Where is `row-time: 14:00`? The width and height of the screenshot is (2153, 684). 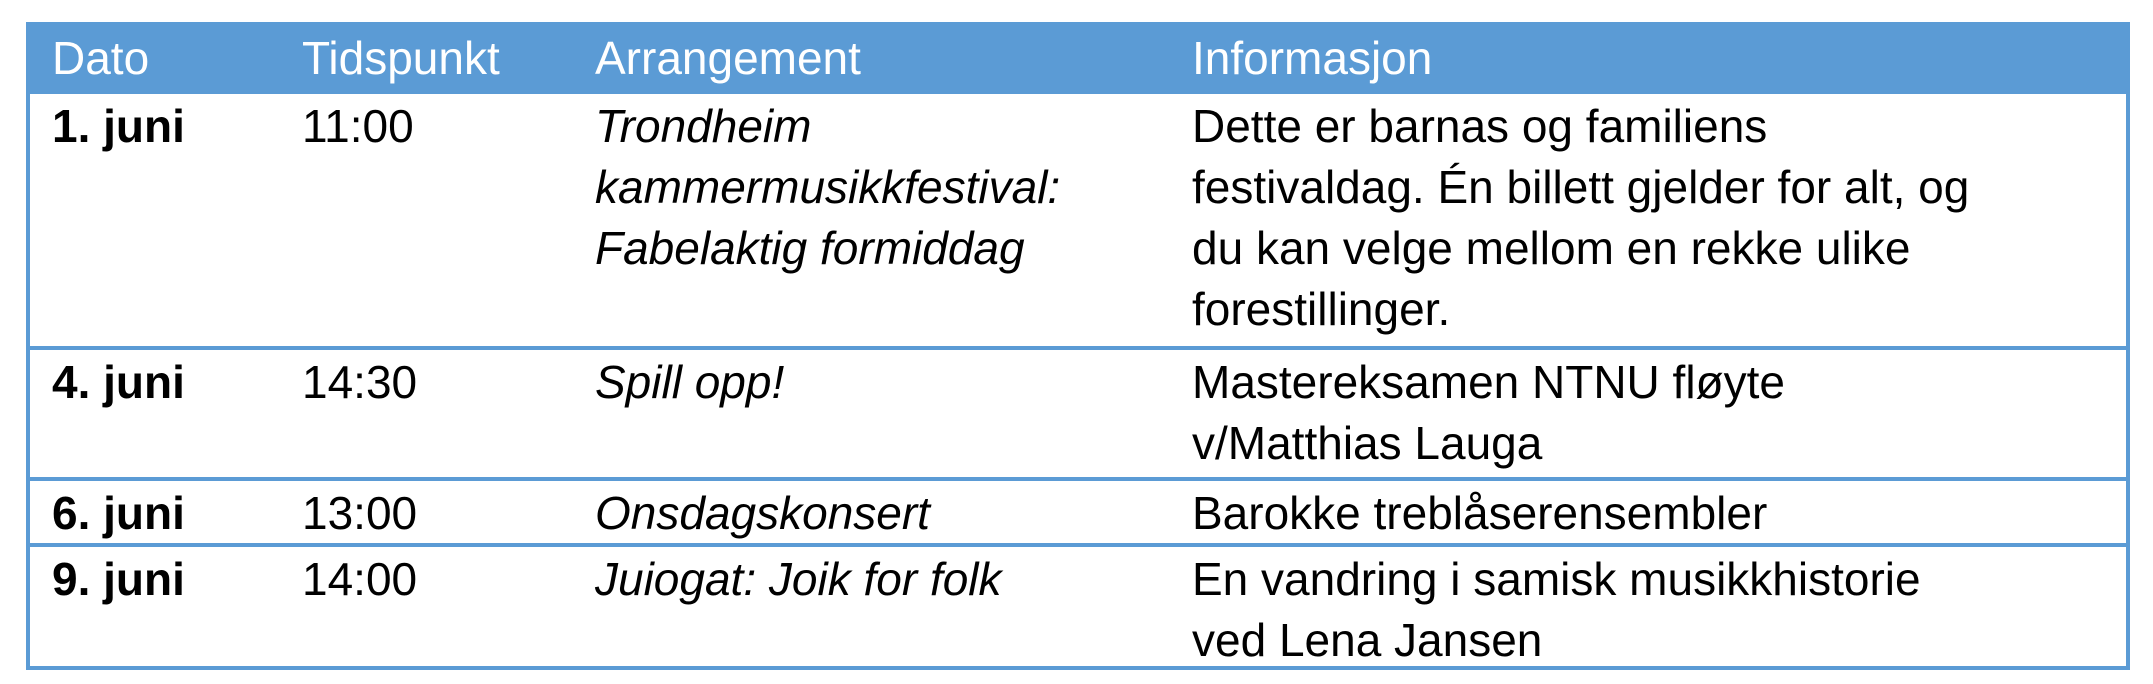
row-time: 14:00 is located at coordinates (360, 579).